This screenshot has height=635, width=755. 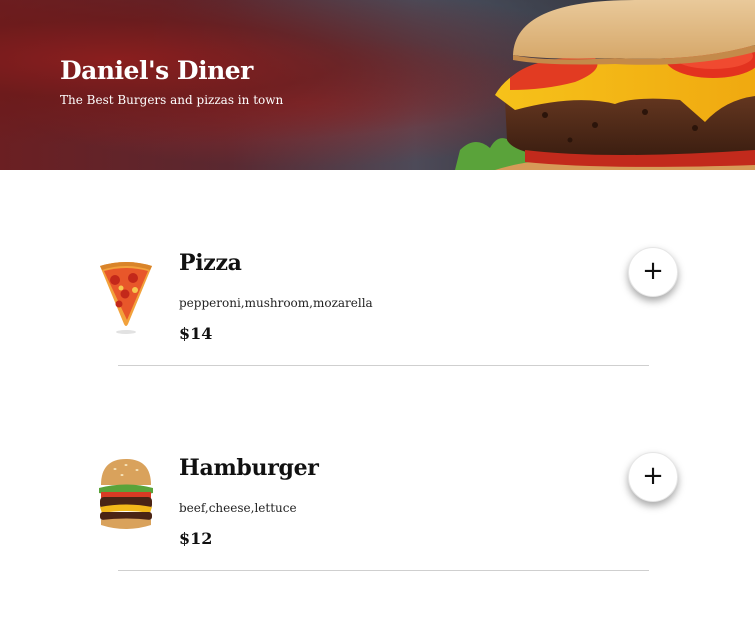 I want to click on item-name: Hamburger, so click(x=249, y=468).